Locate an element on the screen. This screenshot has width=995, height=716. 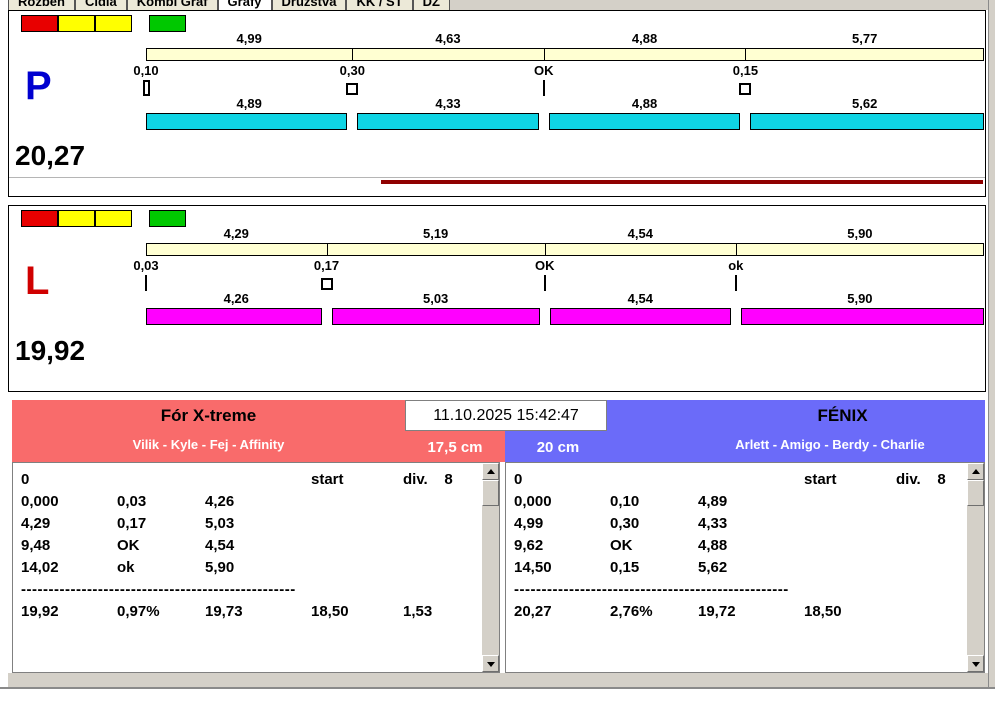
cumulative-time-cell: 4,99 is located at coordinates (529, 523).